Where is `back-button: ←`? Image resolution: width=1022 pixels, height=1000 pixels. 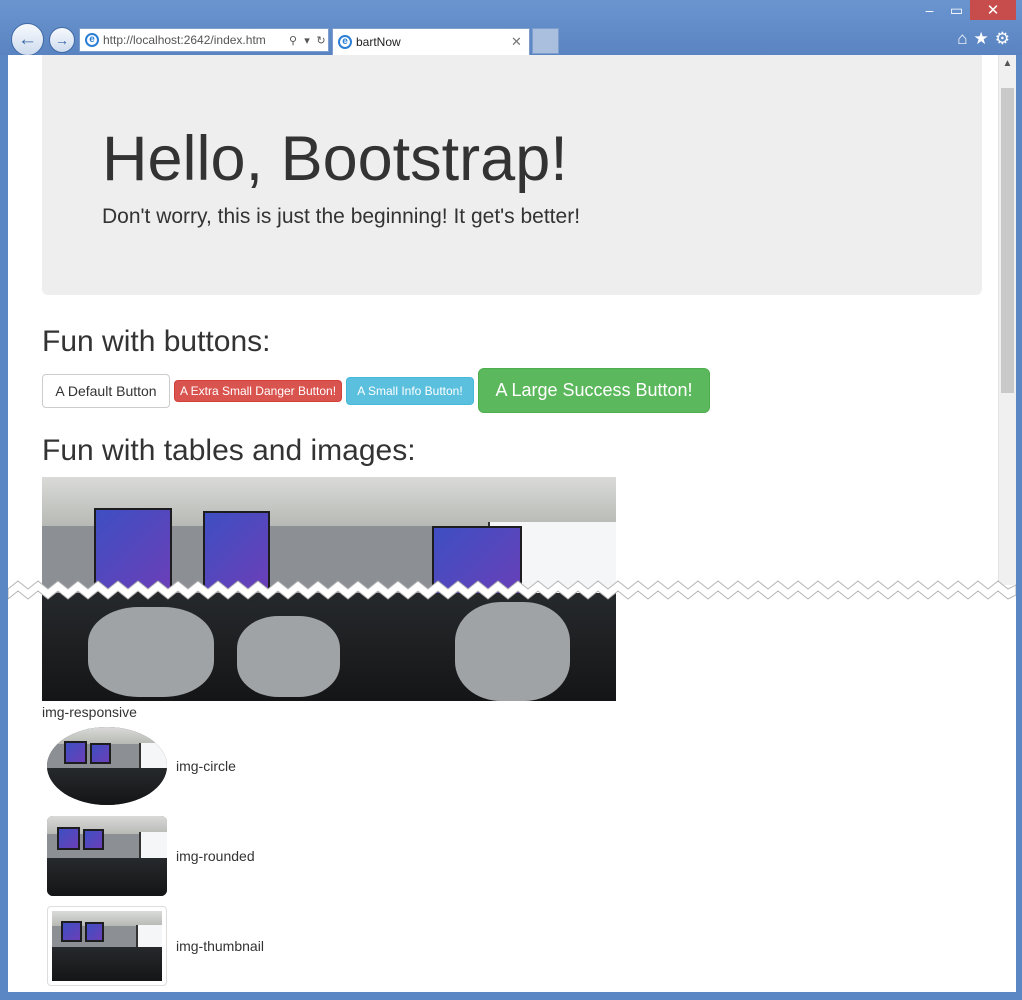 back-button: ← is located at coordinates (27, 39).